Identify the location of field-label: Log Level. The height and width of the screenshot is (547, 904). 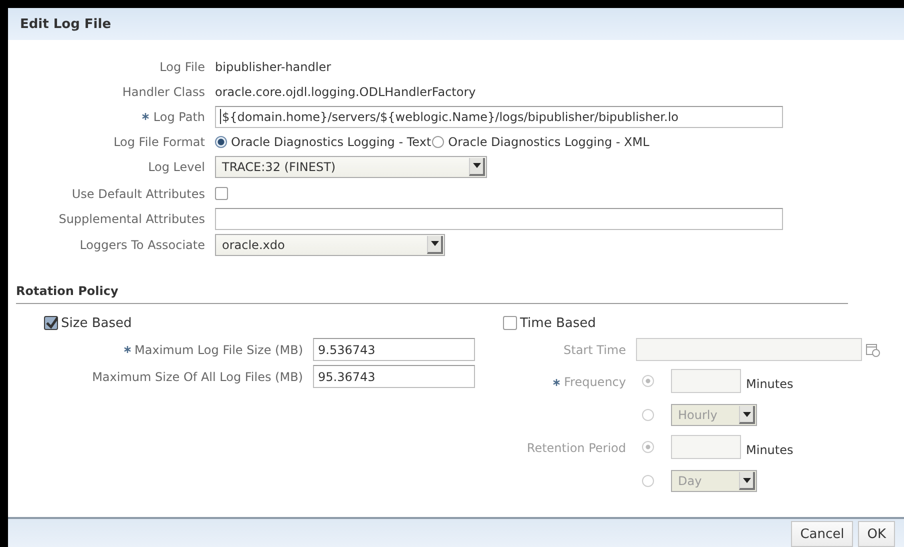
(176, 167).